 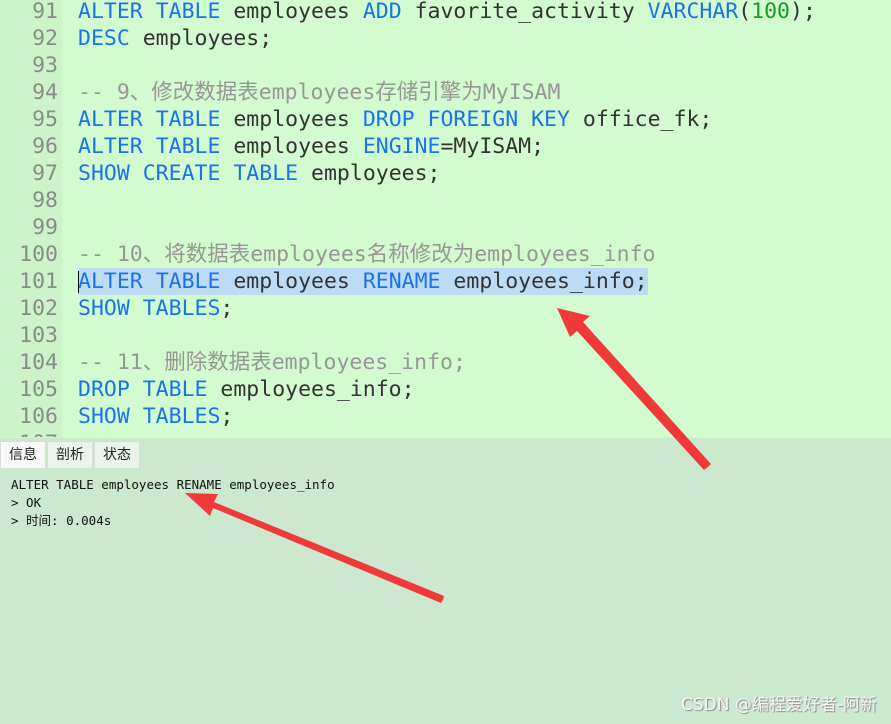 What do you see at coordinates (45, 119) in the screenshot?
I see `line-number: 95` at bounding box center [45, 119].